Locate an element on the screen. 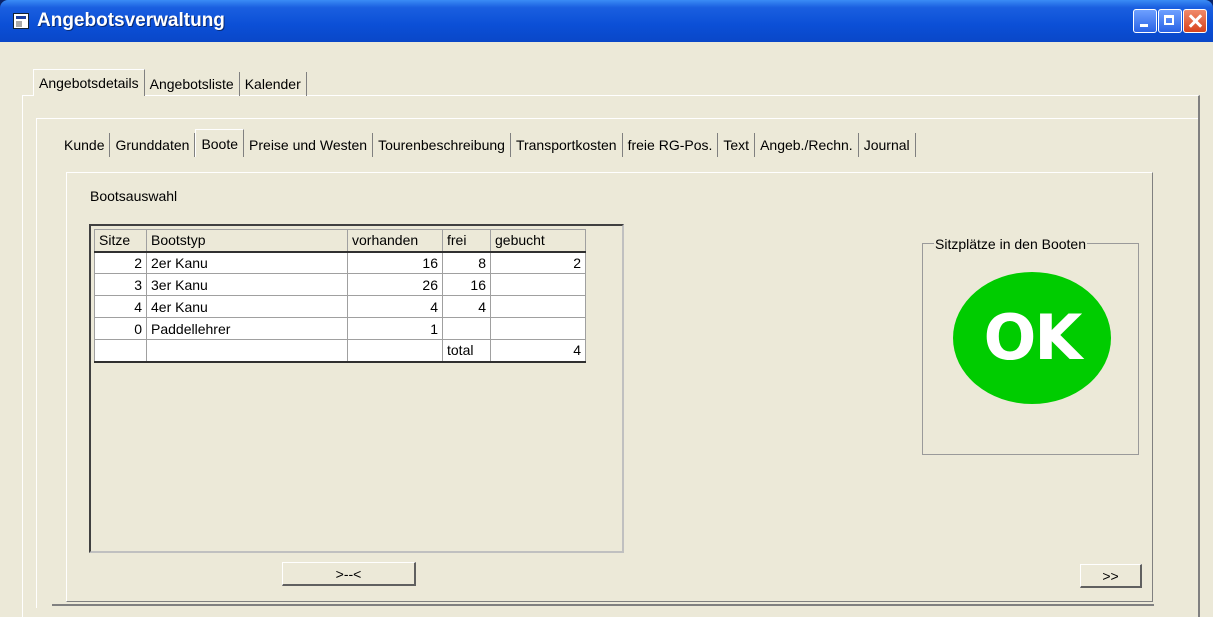  window-title: Angebotsverwaltung is located at coordinates (131, 20).